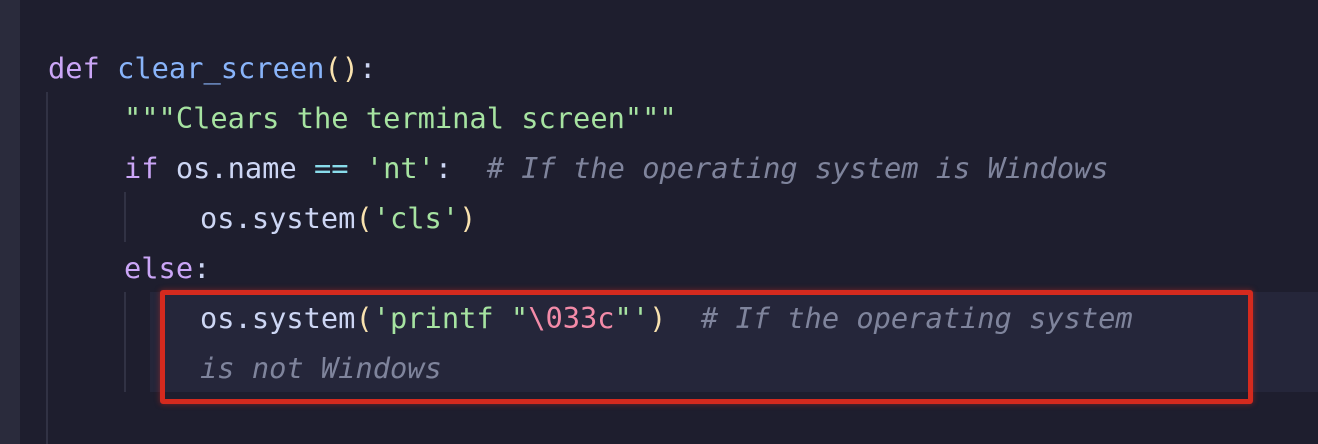 The width and height of the screenshot is (1318, 444). I want to click on function-name: clear_screen, so click(221, 68).